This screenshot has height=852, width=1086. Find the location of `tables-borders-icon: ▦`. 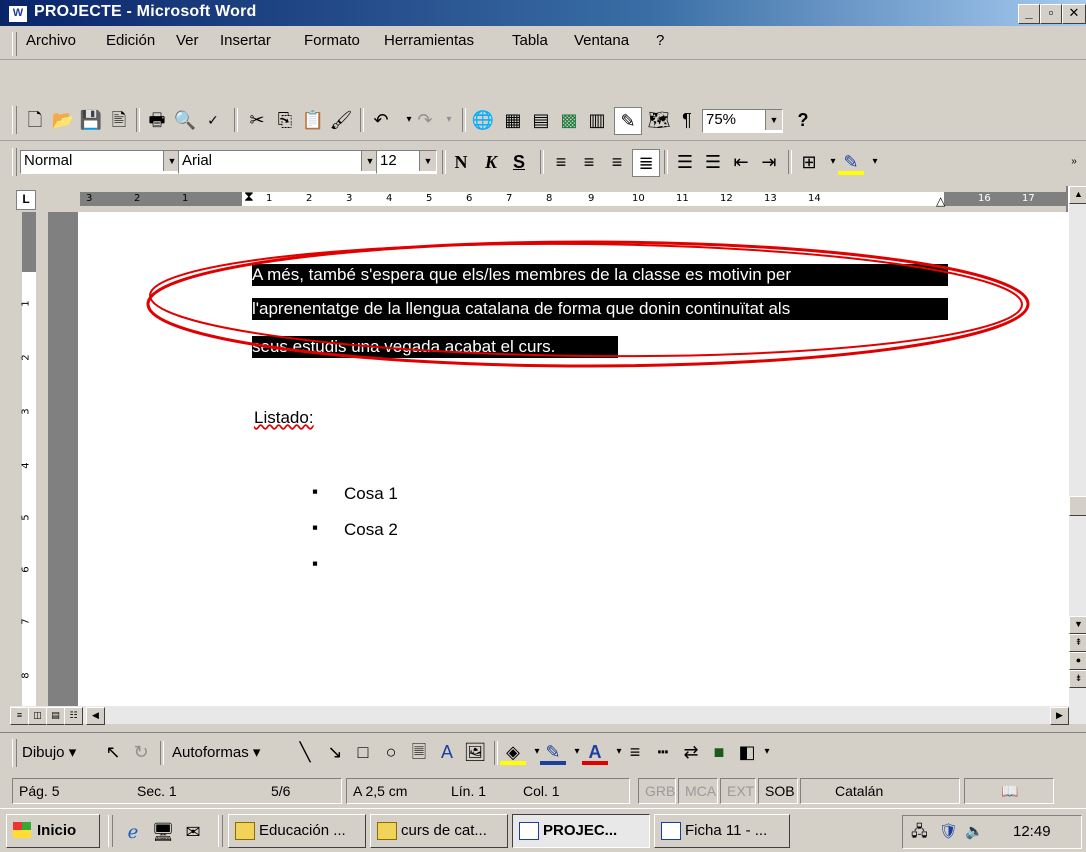

tables-borders-icon: ▦ is located at coordinates (513, 120).